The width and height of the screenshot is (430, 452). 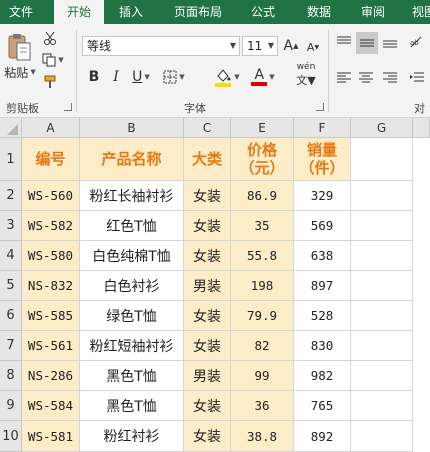 I want to click on bold-button: B, so click(x=94, y=77).